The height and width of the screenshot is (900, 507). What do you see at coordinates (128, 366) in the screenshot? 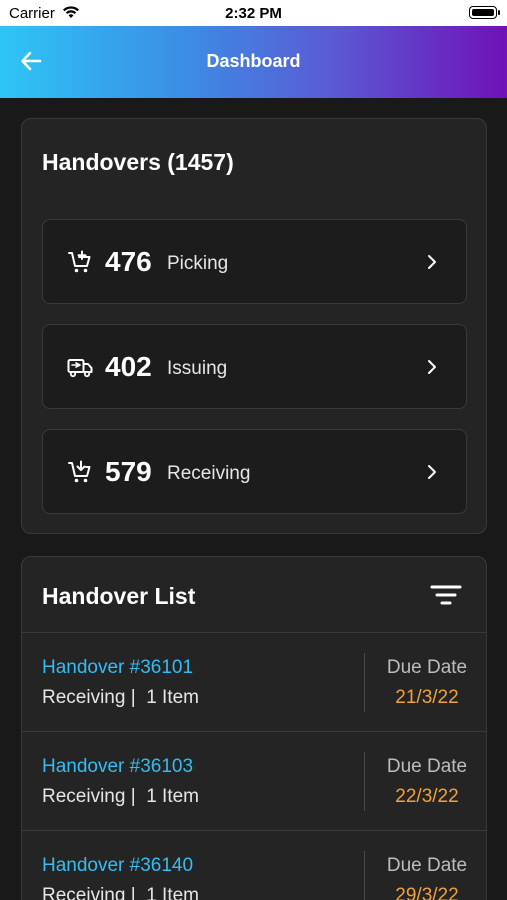
I see `issuing-count: 402` at bounding box center [128, 366].